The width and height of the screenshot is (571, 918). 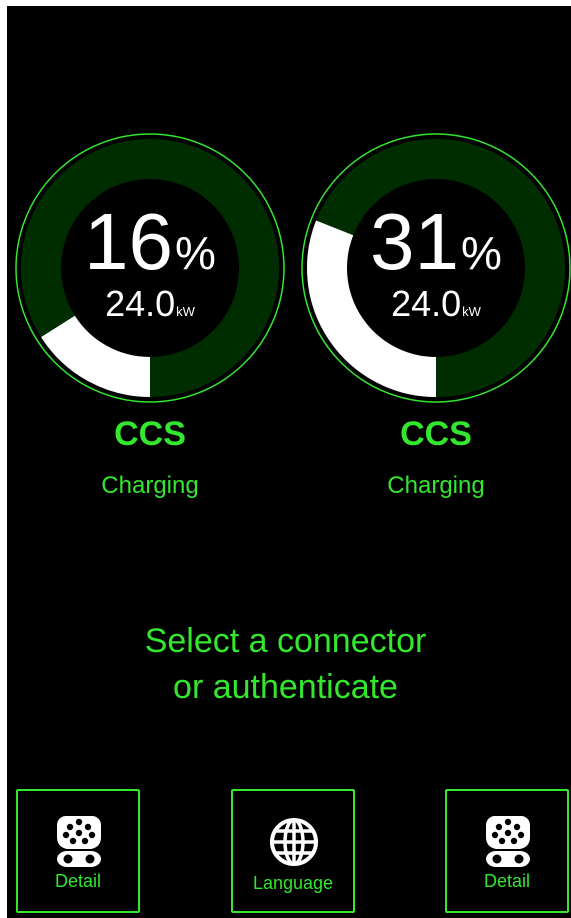 I want to click on prompt-line-1: Select a connector, so click(x=285, y=641).